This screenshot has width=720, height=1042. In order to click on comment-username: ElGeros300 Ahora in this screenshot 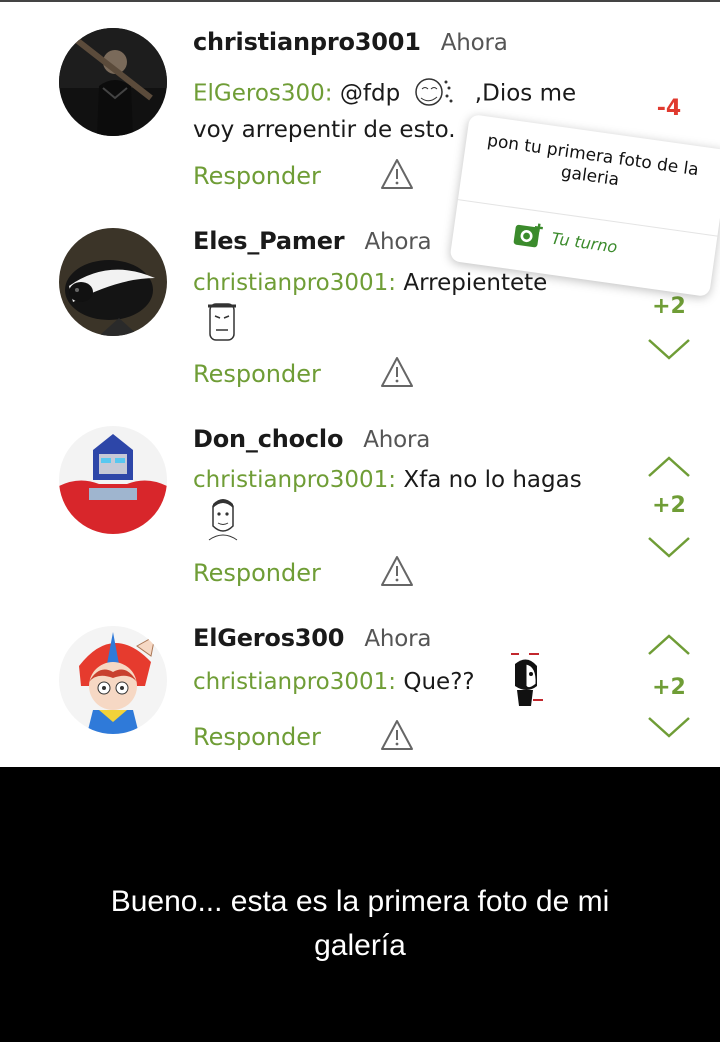, I will do `click(312, 638)`.